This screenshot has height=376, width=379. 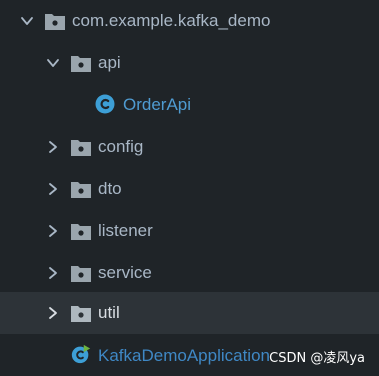 What do you see at coordinates (184, 355) in the screenshot?
I see `tree-node-label: KafkaDemoApplication` at bounding box center [184, 355].